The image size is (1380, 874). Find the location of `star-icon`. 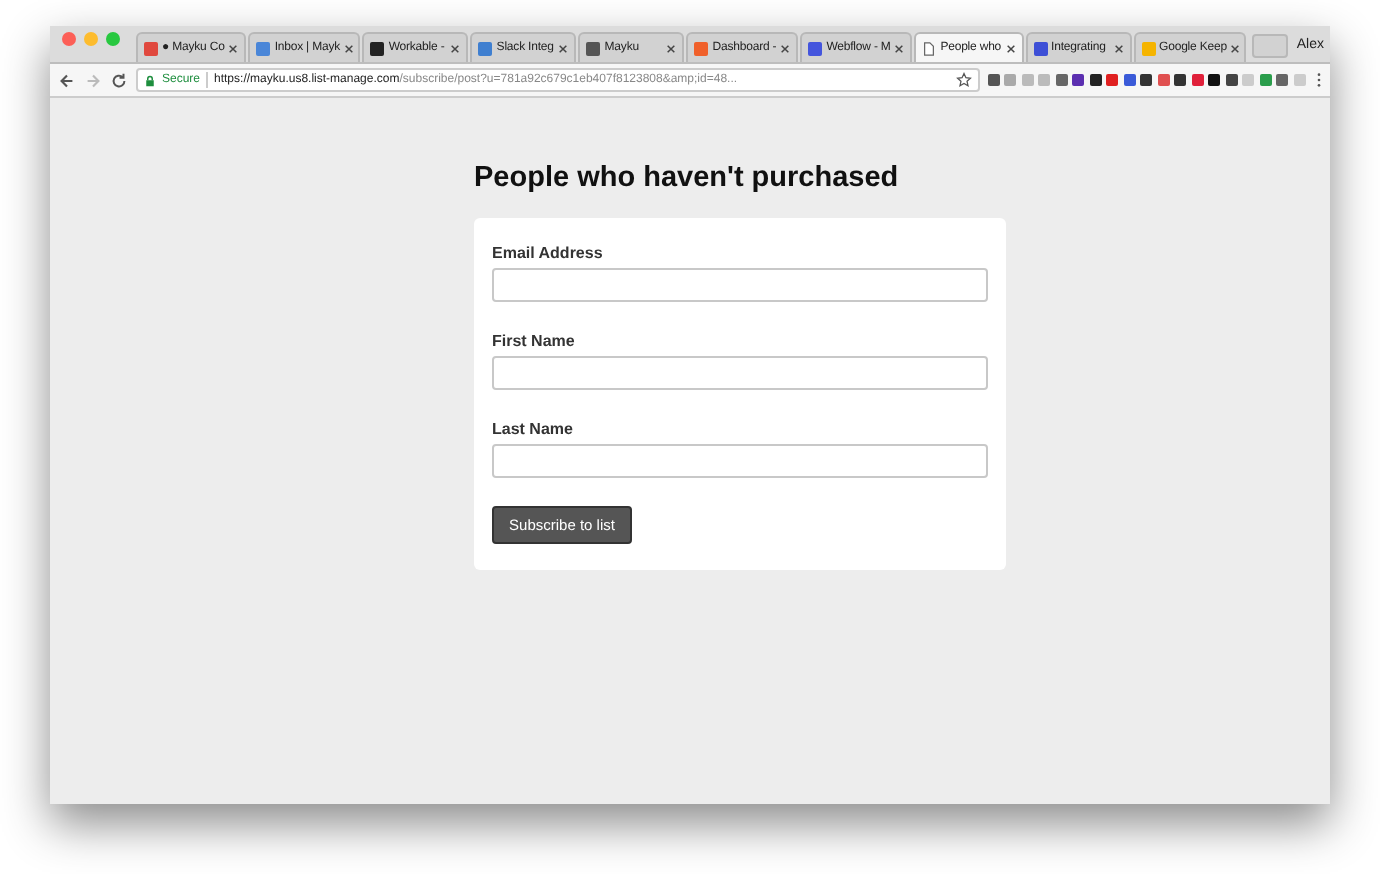

star-icon is located at coordinates (963, 80).